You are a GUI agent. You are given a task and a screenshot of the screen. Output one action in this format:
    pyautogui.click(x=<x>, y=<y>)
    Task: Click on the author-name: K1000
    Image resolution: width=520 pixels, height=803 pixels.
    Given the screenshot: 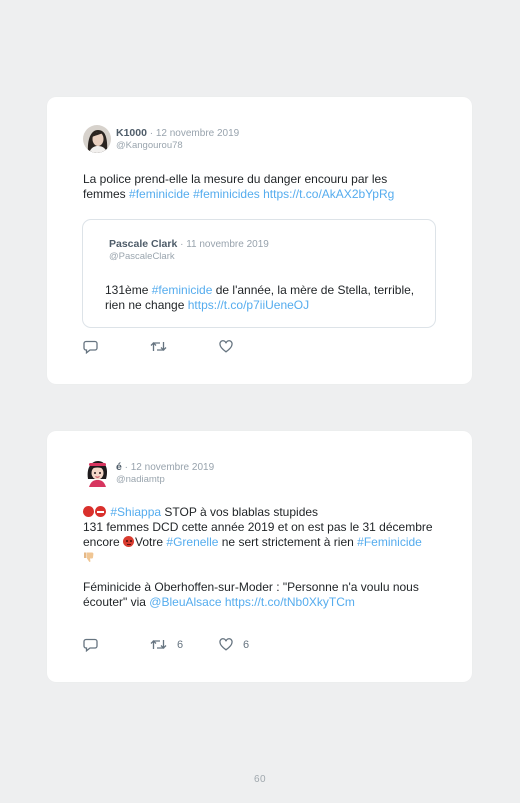 What is the action you would take?
    pyautogui.click(x=131, y=133)
    